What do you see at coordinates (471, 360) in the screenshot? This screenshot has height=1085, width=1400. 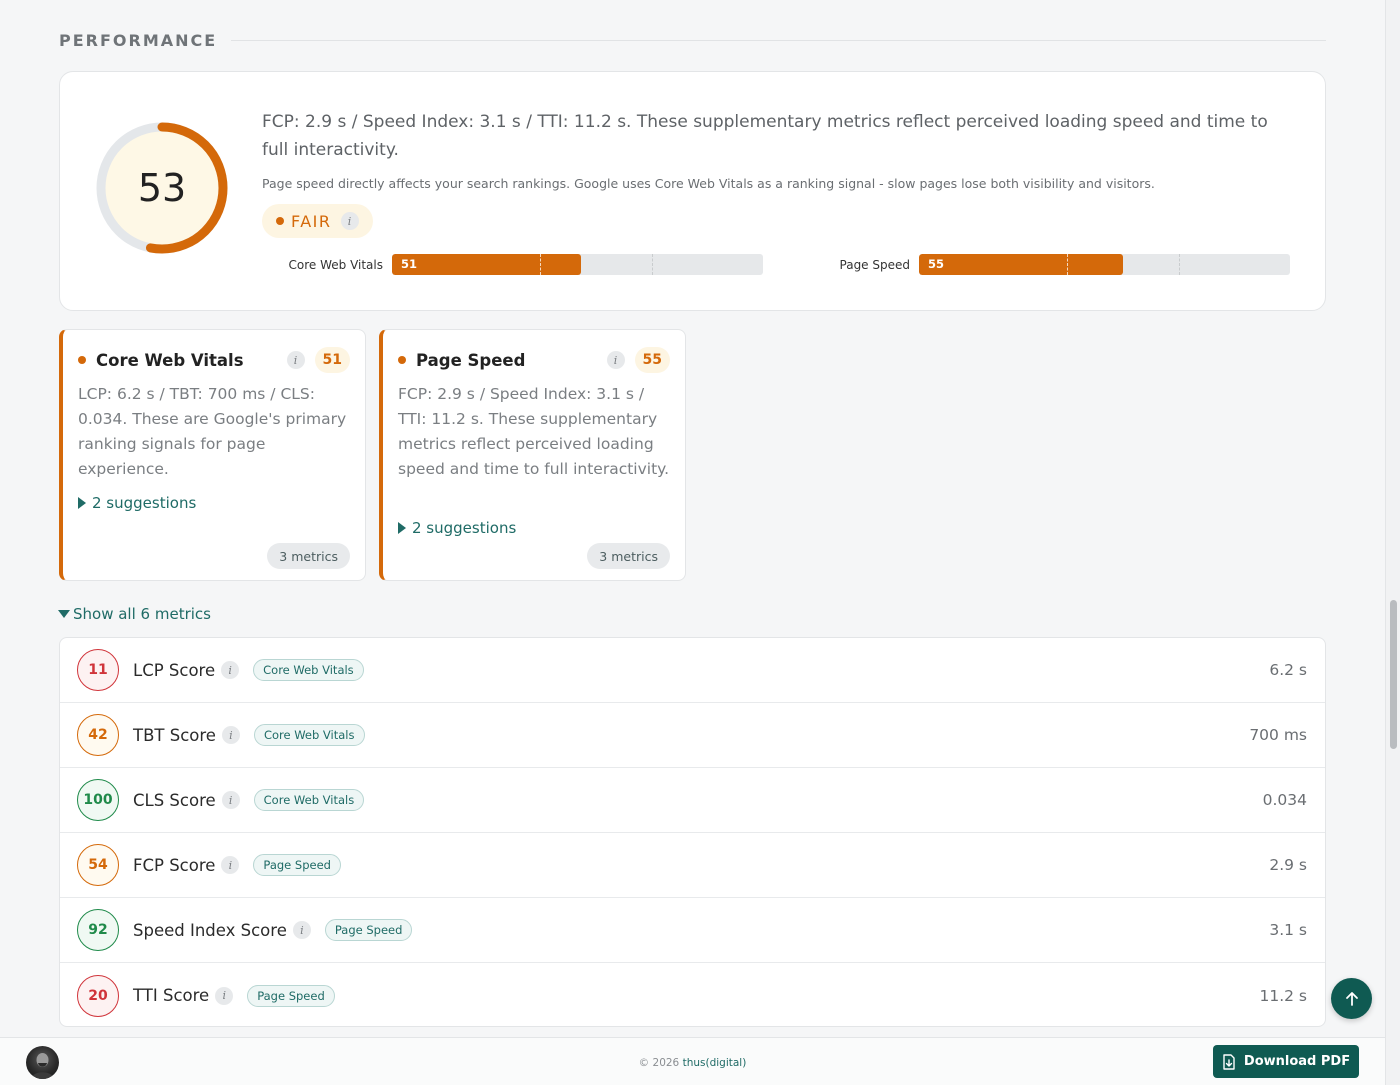 I see `category-name: Page Speed` at bounding box center [471, 360].